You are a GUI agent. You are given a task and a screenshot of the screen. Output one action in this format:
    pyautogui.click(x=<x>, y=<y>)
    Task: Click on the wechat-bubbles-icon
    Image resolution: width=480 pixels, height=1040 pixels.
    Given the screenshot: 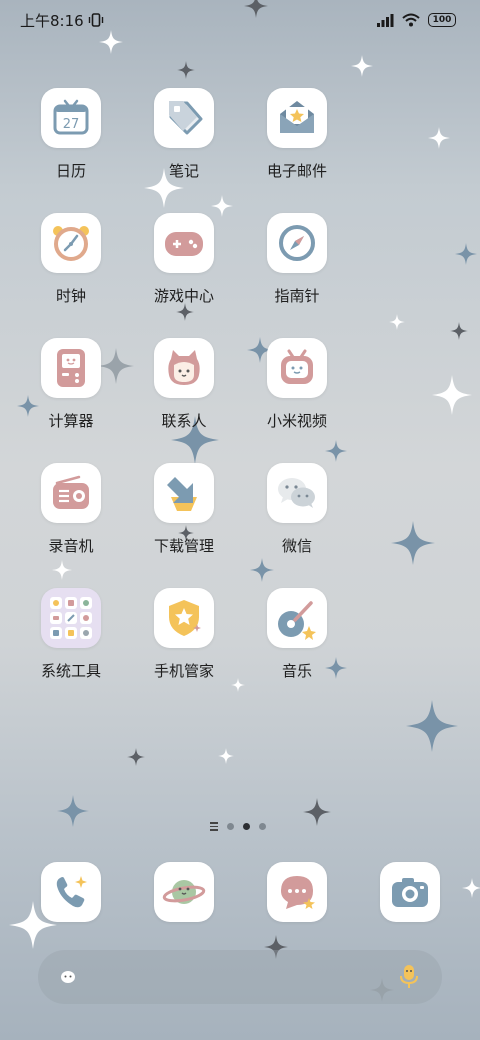 What is the action you would take?
    pyautogui.click(x=297, y=493)
    